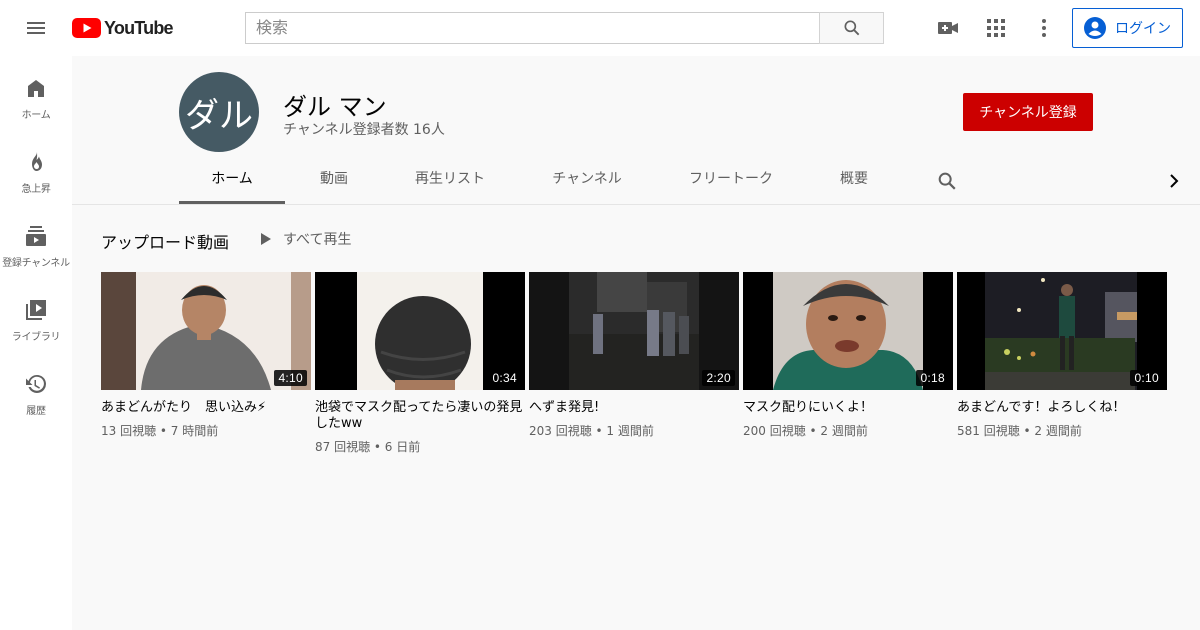 This screenshot has width=1200, height=630. I want to click on subscriptions-icon, so click(36, 236).